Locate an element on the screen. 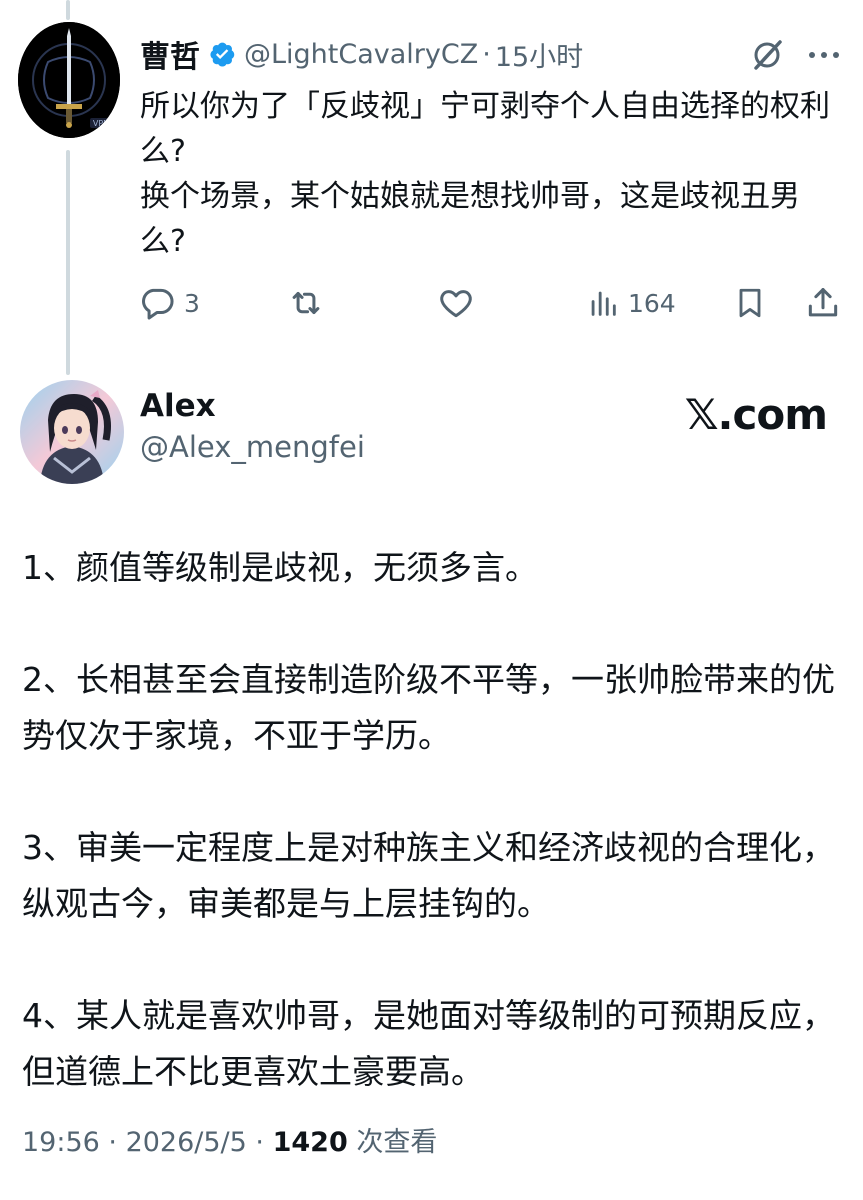 This screenshot has width=863, height=1200. views-button: 164 is located at coordinates (631, 303).